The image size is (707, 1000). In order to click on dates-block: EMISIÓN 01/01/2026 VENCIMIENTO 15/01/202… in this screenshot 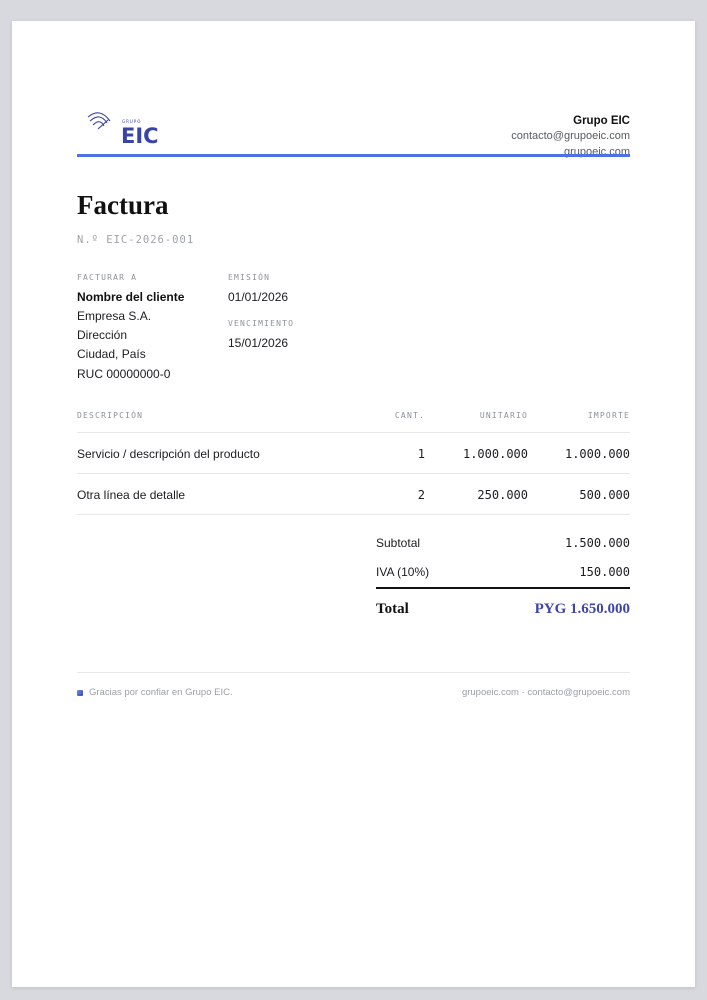, I will do `click(261, 312)`.